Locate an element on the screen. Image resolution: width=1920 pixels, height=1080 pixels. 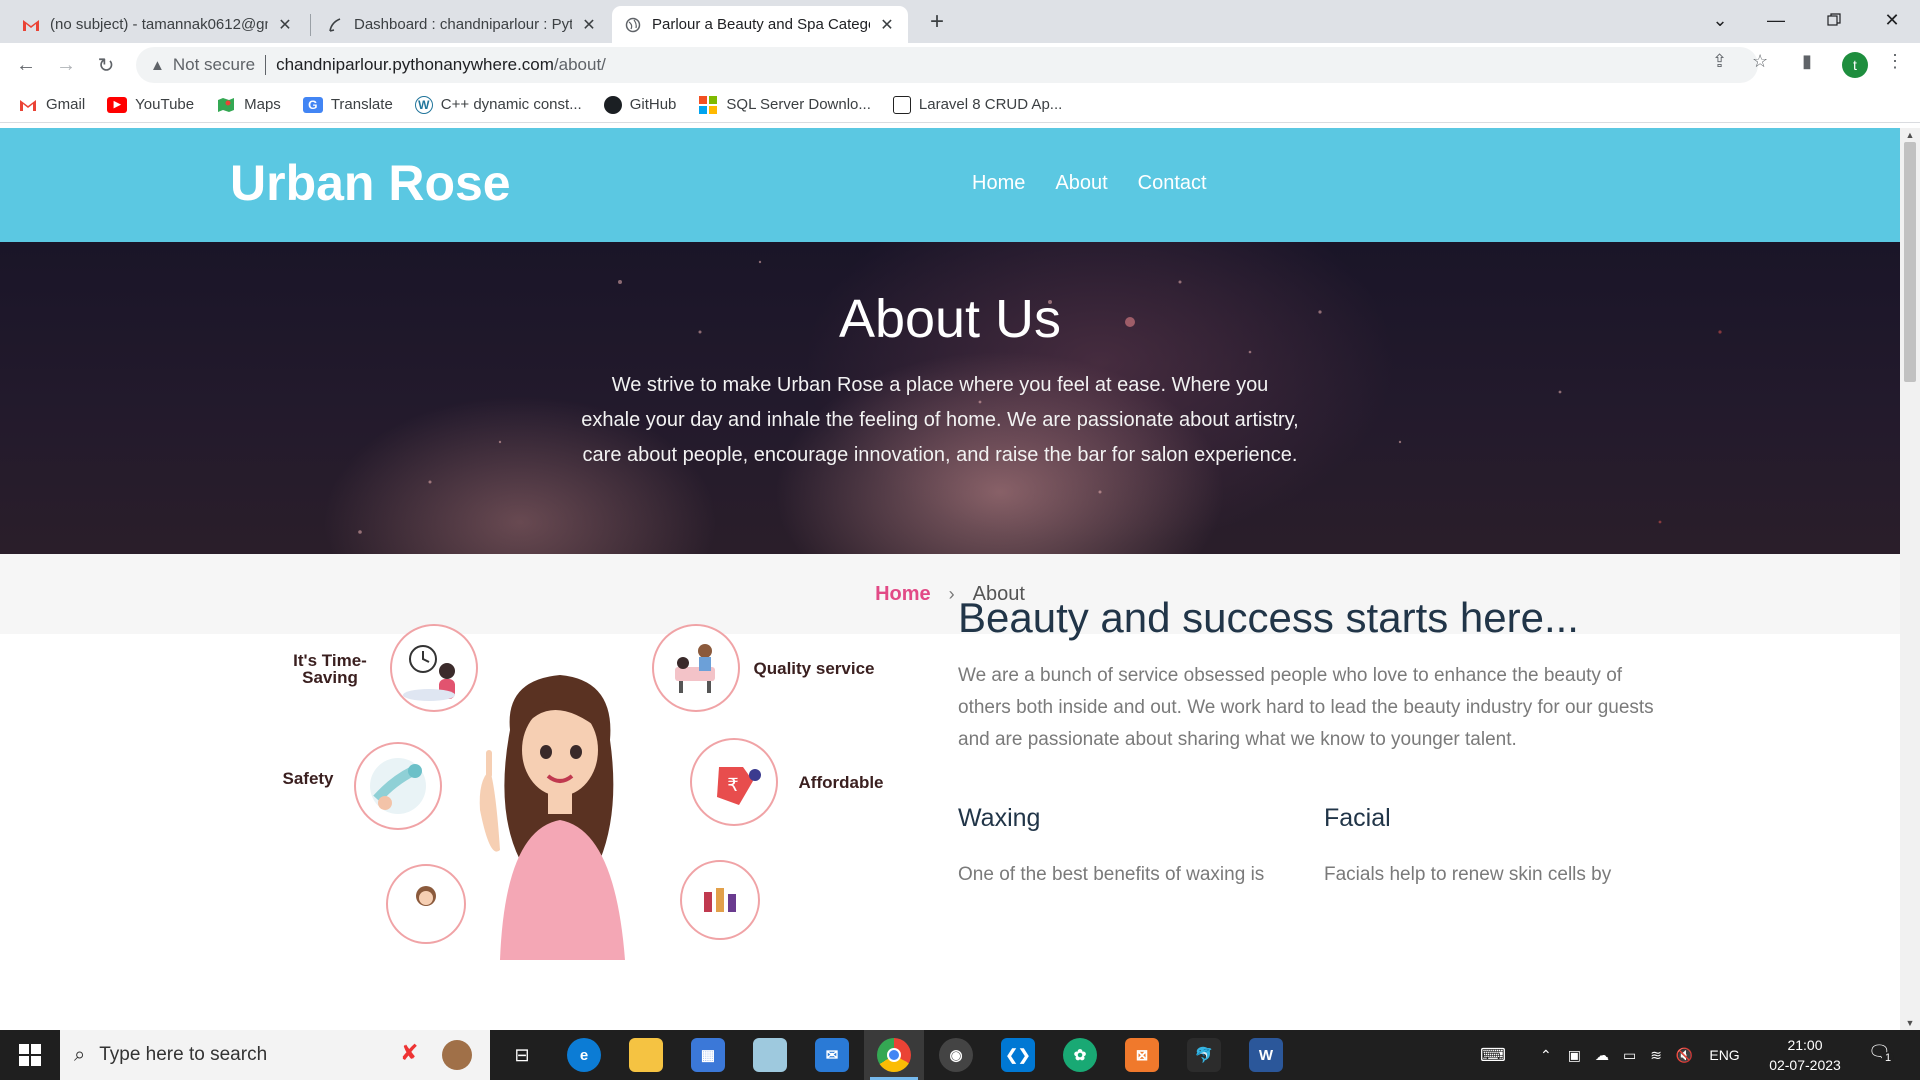
obs-icon: ◉ is located at coordinates (956, 1055).